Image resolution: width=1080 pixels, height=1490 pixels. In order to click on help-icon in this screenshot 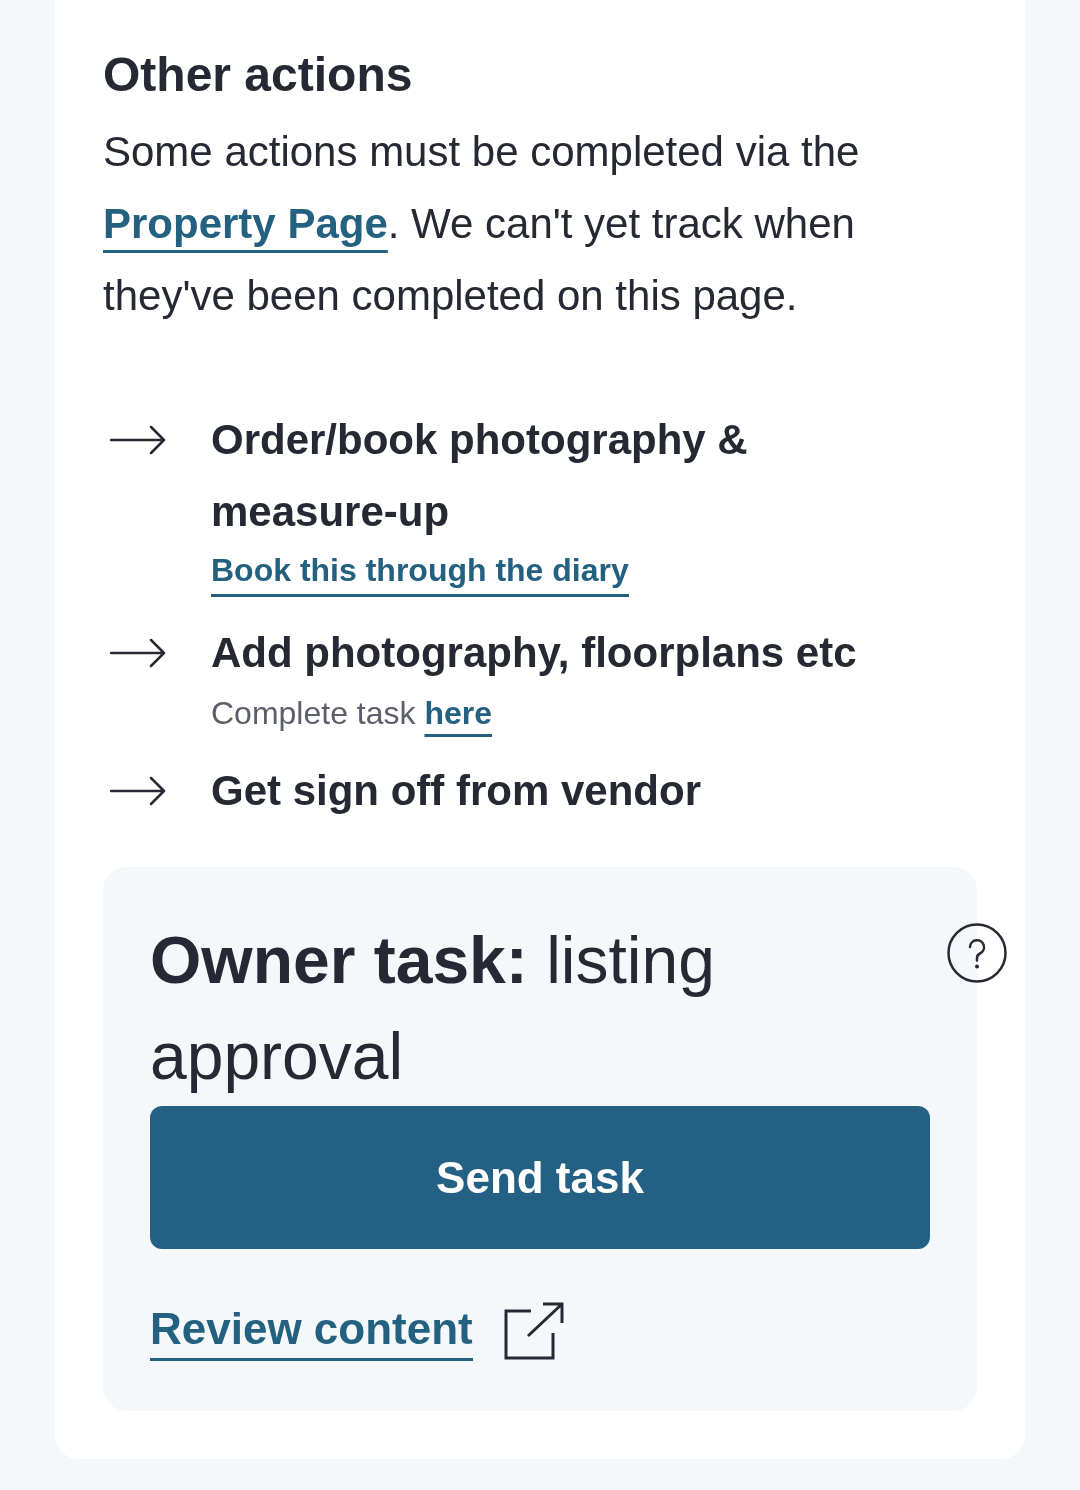, I will do `click(977, 953)`.